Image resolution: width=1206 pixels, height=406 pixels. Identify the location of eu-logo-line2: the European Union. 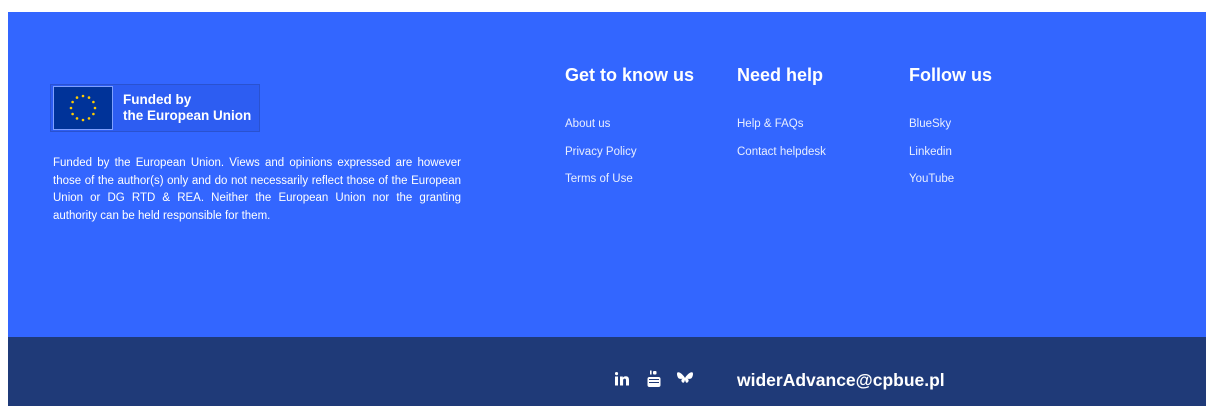
(187, 115).